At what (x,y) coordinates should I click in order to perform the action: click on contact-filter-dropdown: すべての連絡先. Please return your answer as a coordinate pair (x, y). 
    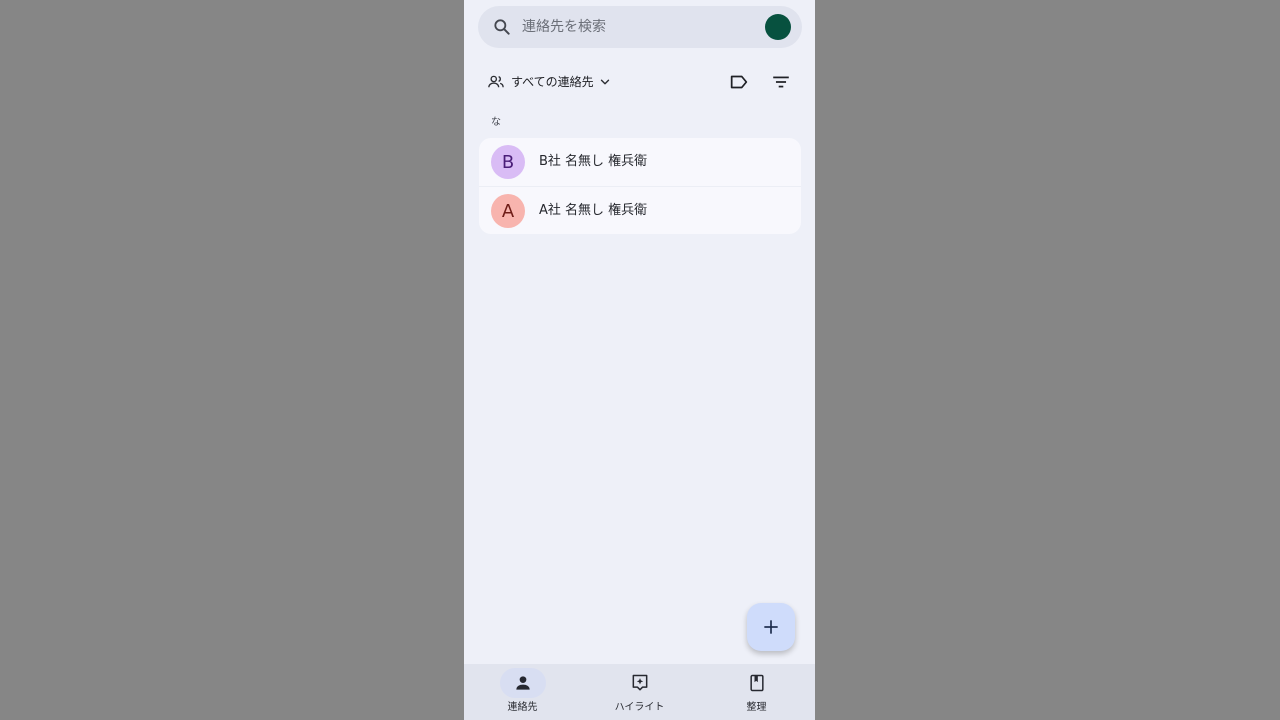
    Looking at the image, I should click on (552, 82).